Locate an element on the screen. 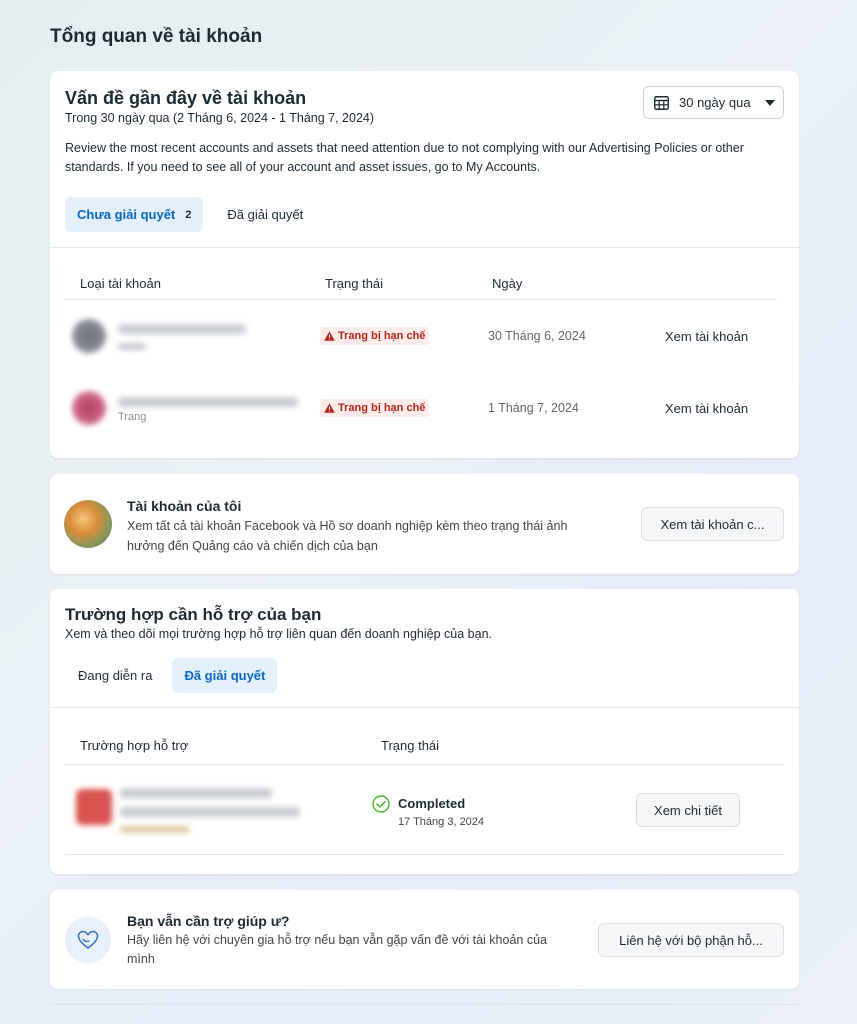 The height and width of the screenshot is (1024, 857). issue-date: 1 Tháng 7, 2024 is located at coordinates (533, 408).